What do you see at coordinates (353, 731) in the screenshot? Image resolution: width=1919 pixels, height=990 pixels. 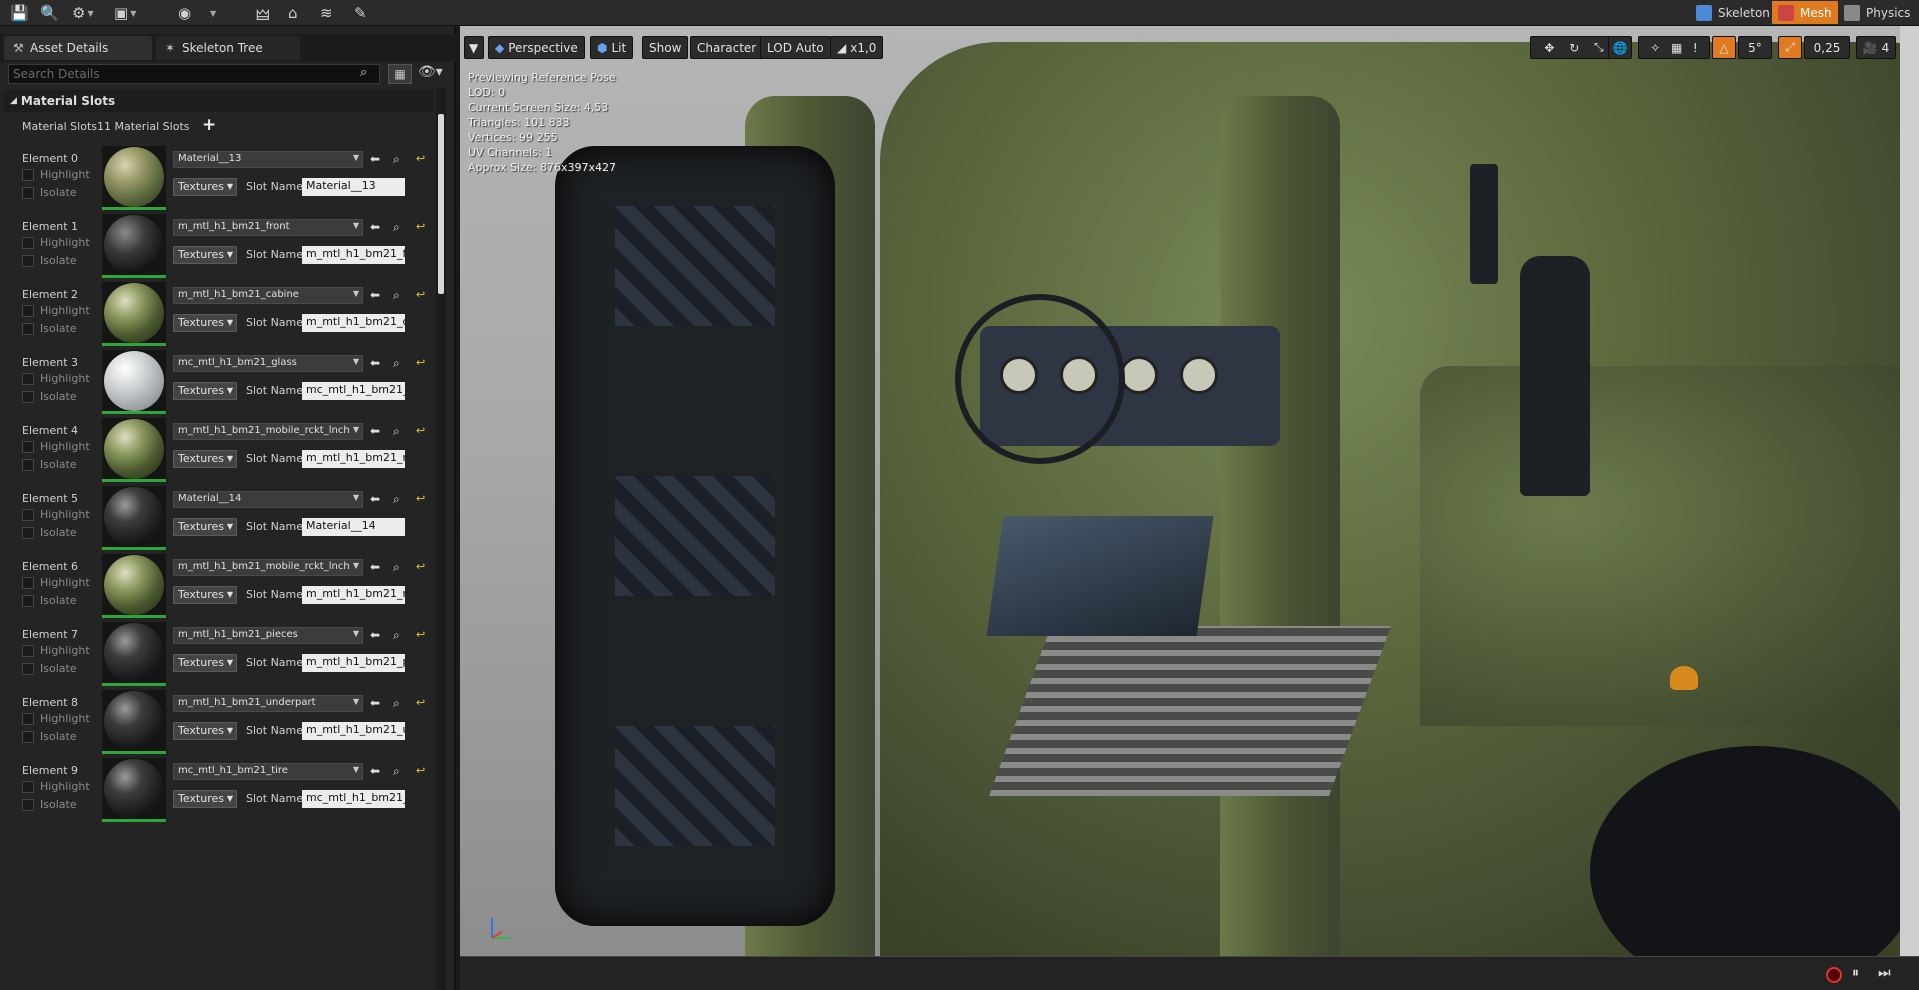 I see `slot-name-field: m_mtl_h1_bm21_u` at bounding box center [353, 731].